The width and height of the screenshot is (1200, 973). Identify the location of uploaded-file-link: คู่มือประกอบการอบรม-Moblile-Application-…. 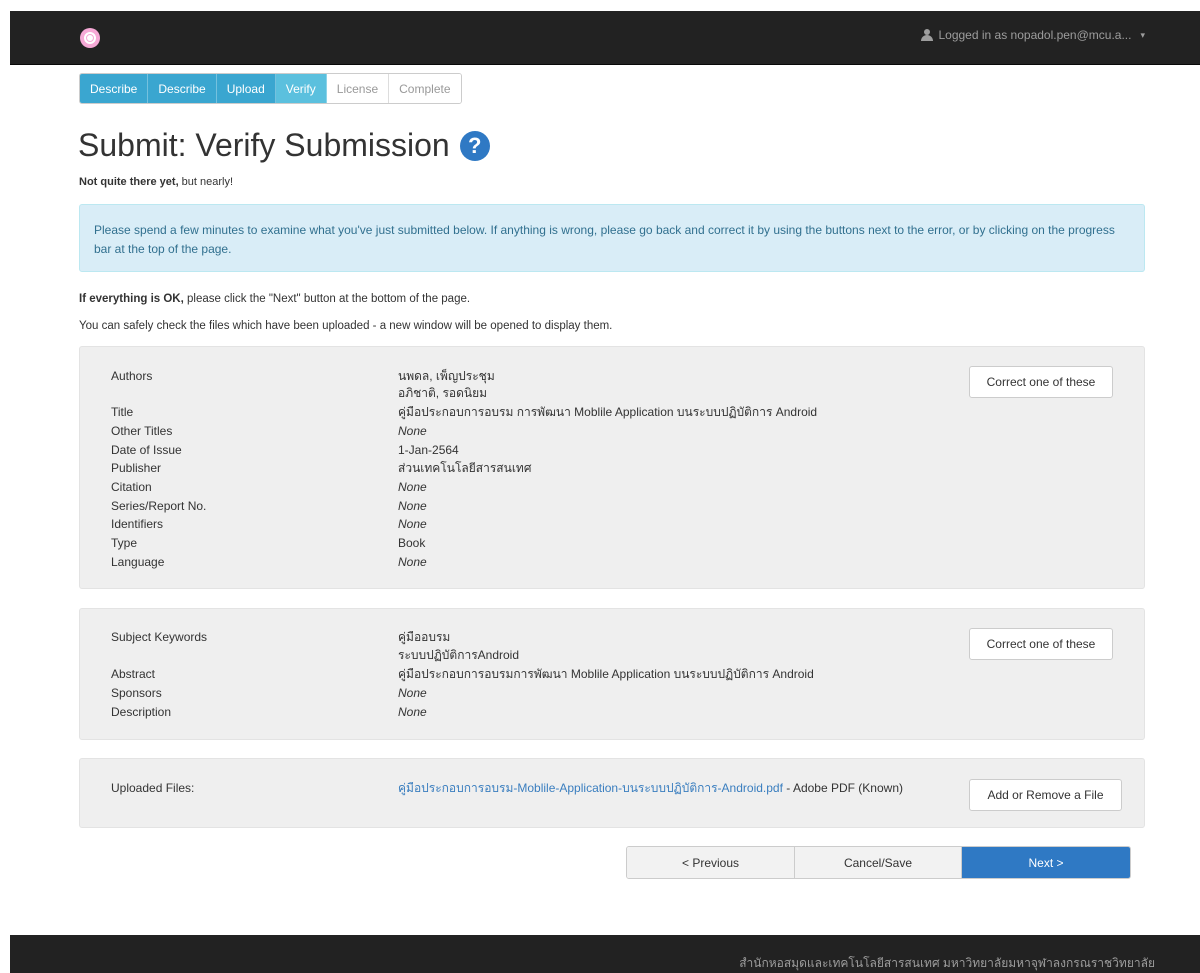
(590, 788).